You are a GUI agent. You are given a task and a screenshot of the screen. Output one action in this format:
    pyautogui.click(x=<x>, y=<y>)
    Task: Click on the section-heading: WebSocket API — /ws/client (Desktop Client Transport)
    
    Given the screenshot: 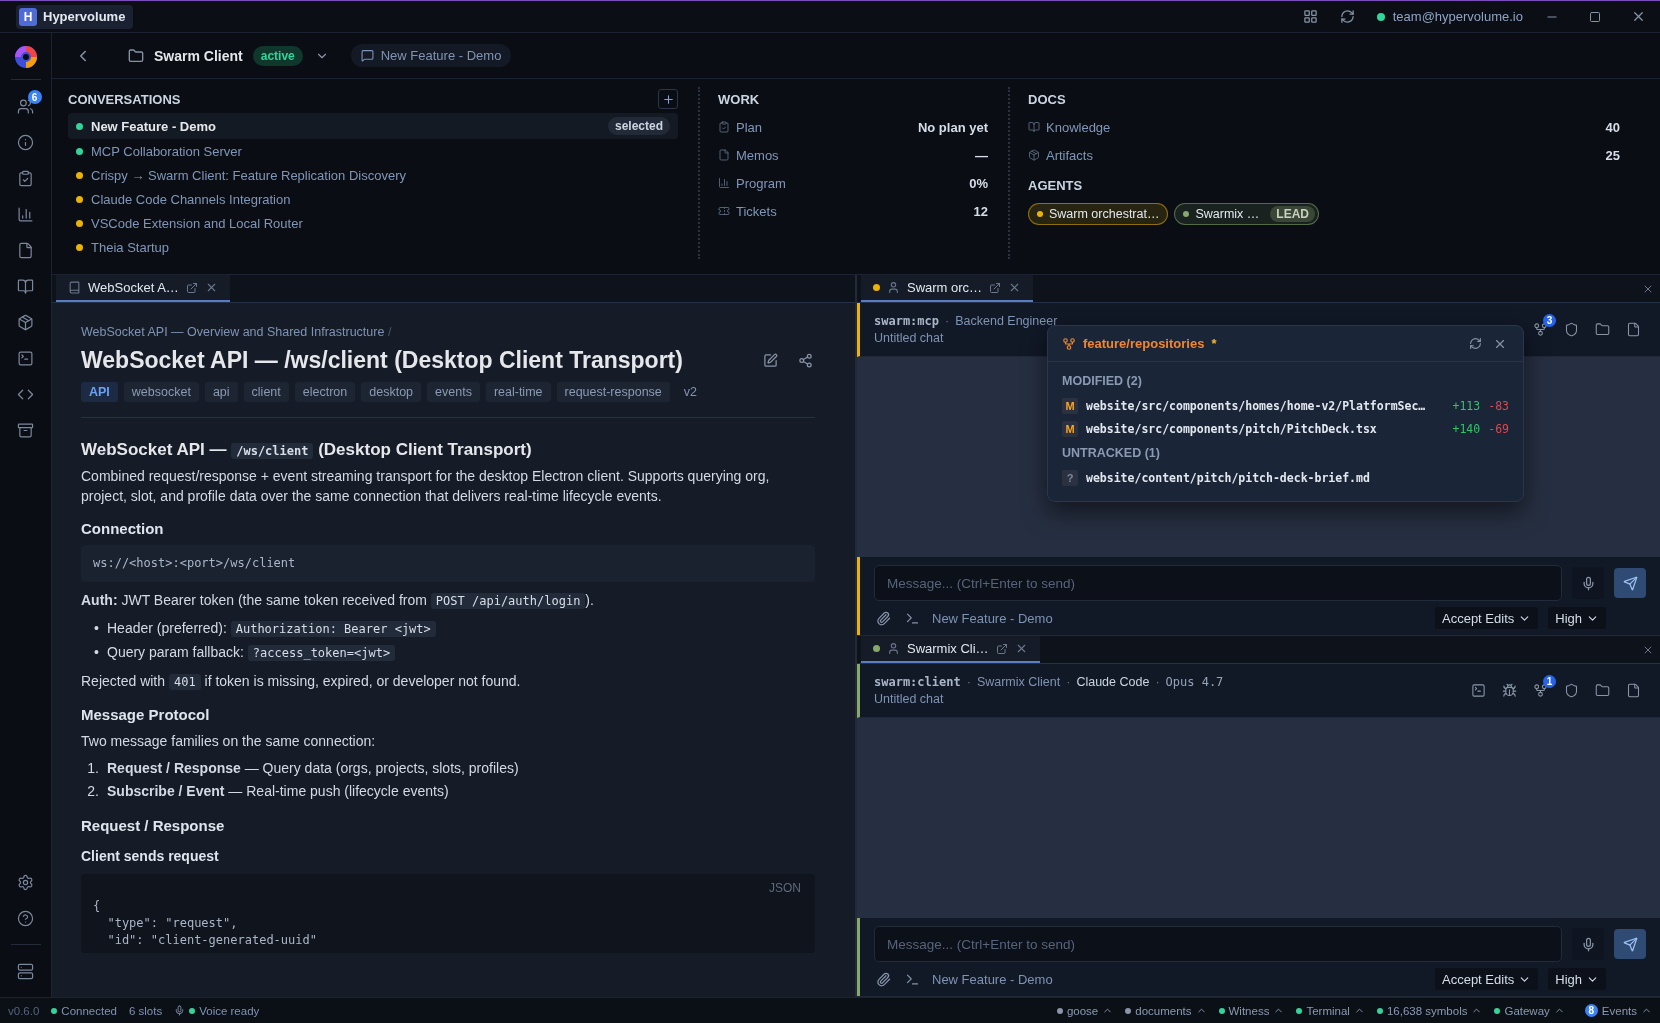 What is the action you would take?
    pyautogui.click(x=307, y=450)
    